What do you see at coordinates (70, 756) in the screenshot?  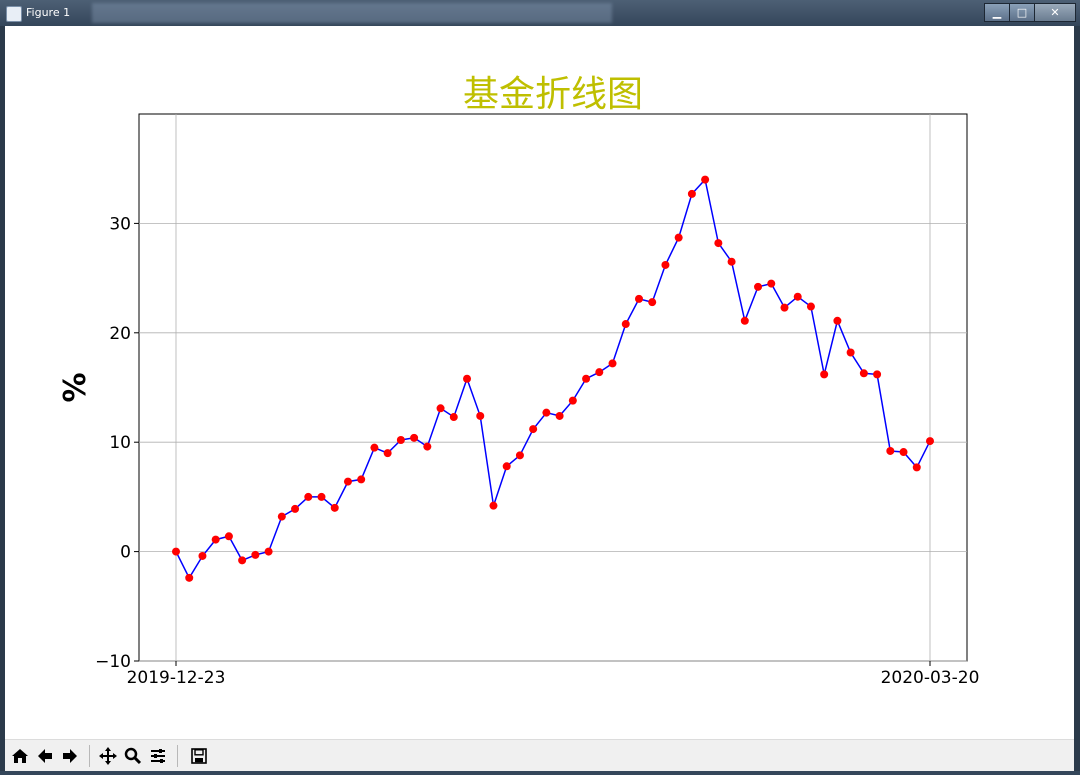 I see `forward-arrow-icon` at bounding box center [70, 756].